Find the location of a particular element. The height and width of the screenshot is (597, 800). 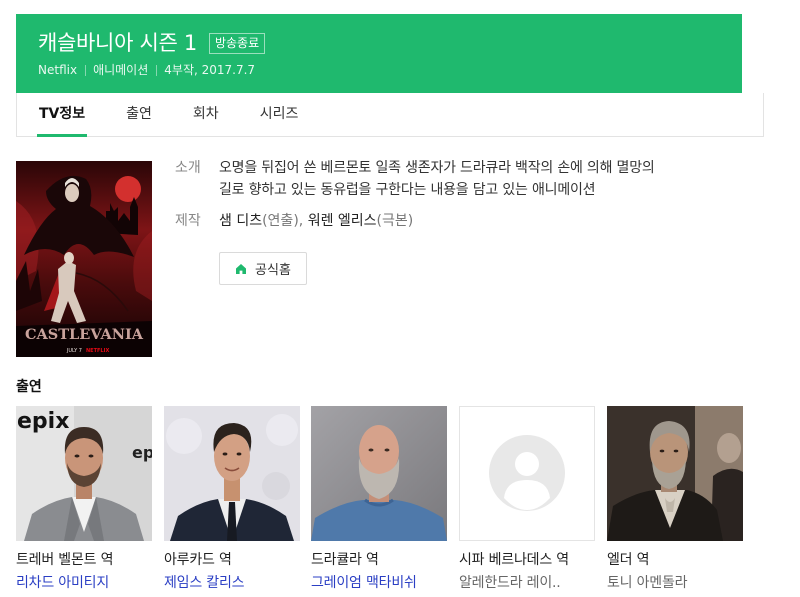

cast-card: epix epix 트레버 벨몬트 역 리차드 아미티지 is located at coordinates (84, 499).